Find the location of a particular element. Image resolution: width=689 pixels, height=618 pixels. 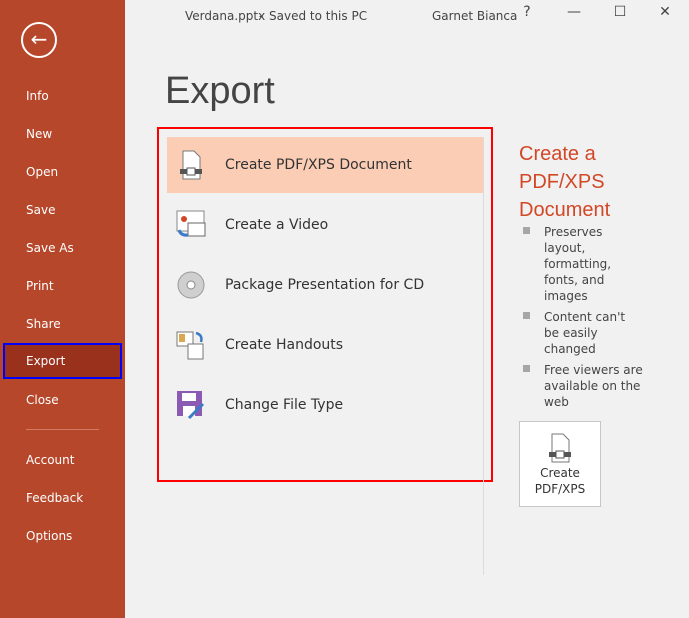

sidebar-item-save: Save is located at coordinates (62, 210).